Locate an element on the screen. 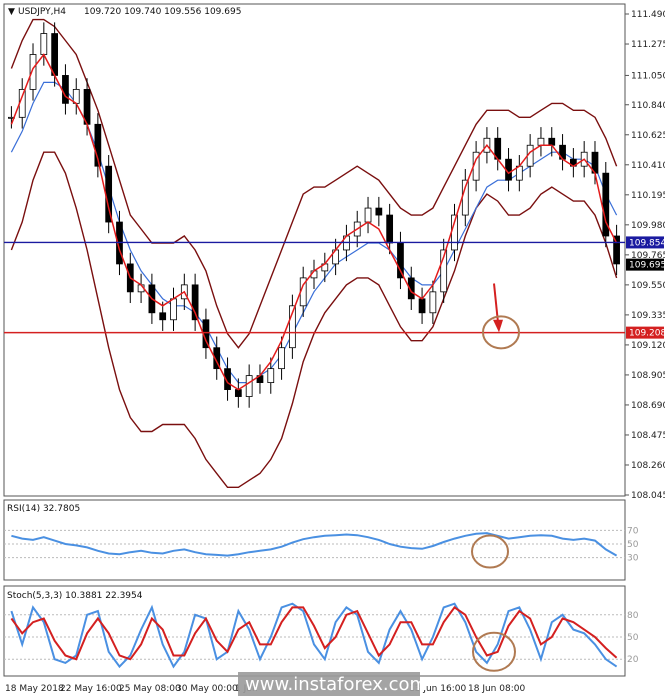  level-tick-label: 70 is located at coordinates (633, 531).